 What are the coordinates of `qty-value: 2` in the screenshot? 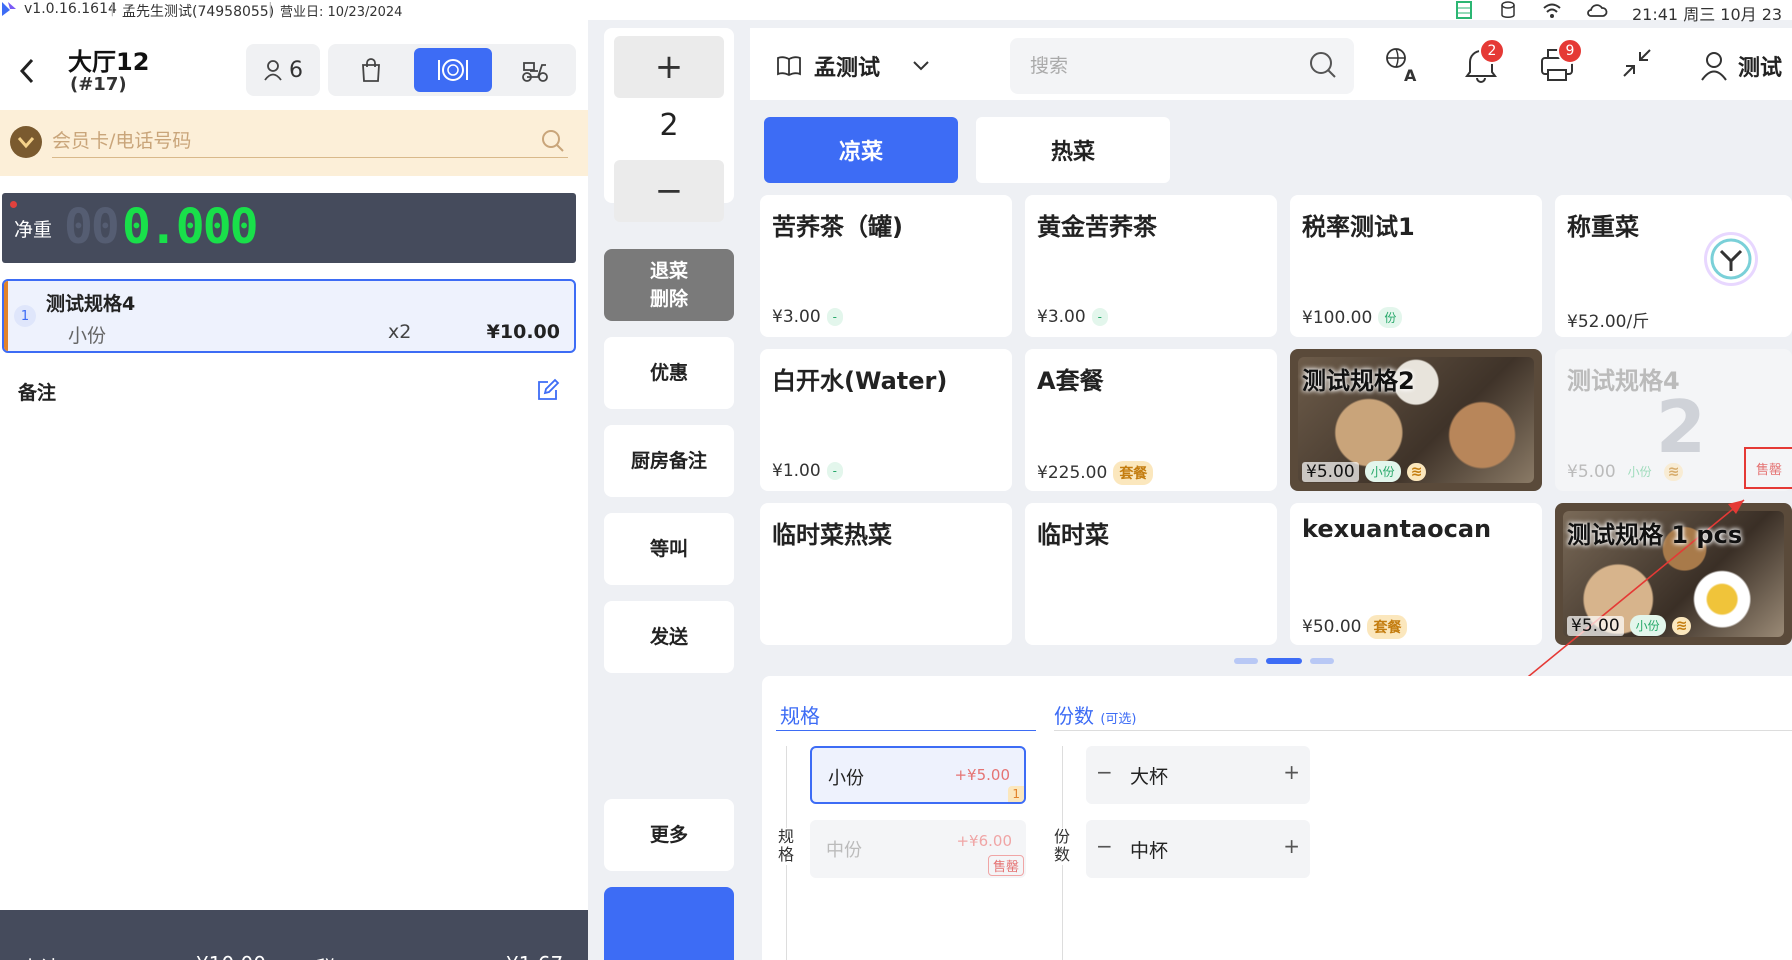 It's located at (669, 125).